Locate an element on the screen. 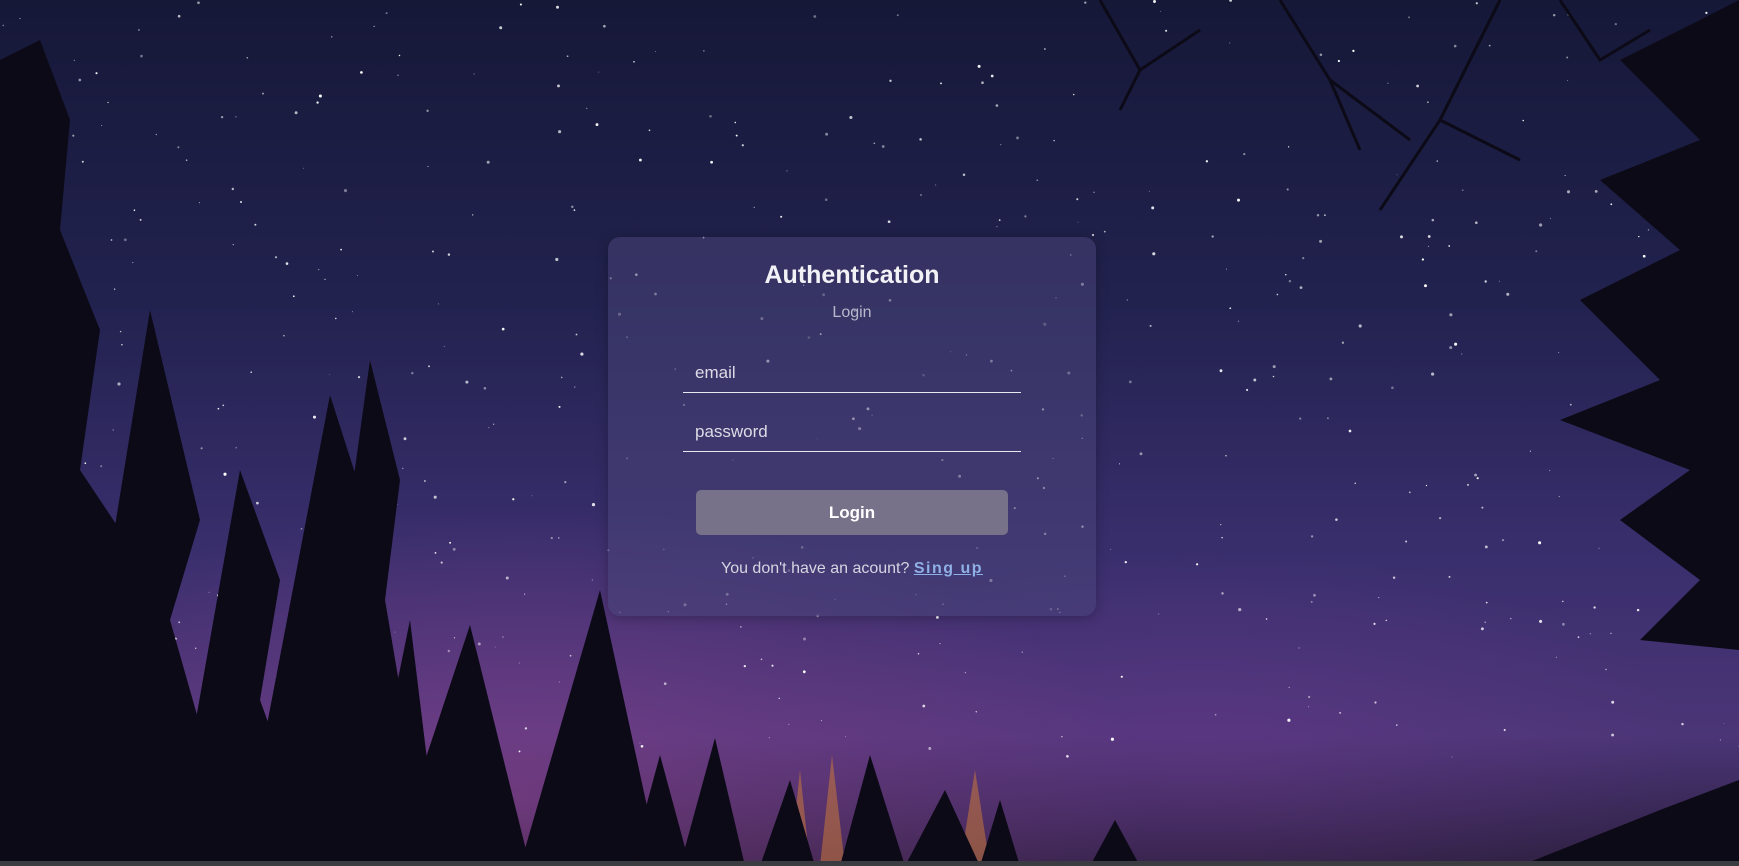 The image size is (1739, 866). email-field is located at coordinates (852, 373).